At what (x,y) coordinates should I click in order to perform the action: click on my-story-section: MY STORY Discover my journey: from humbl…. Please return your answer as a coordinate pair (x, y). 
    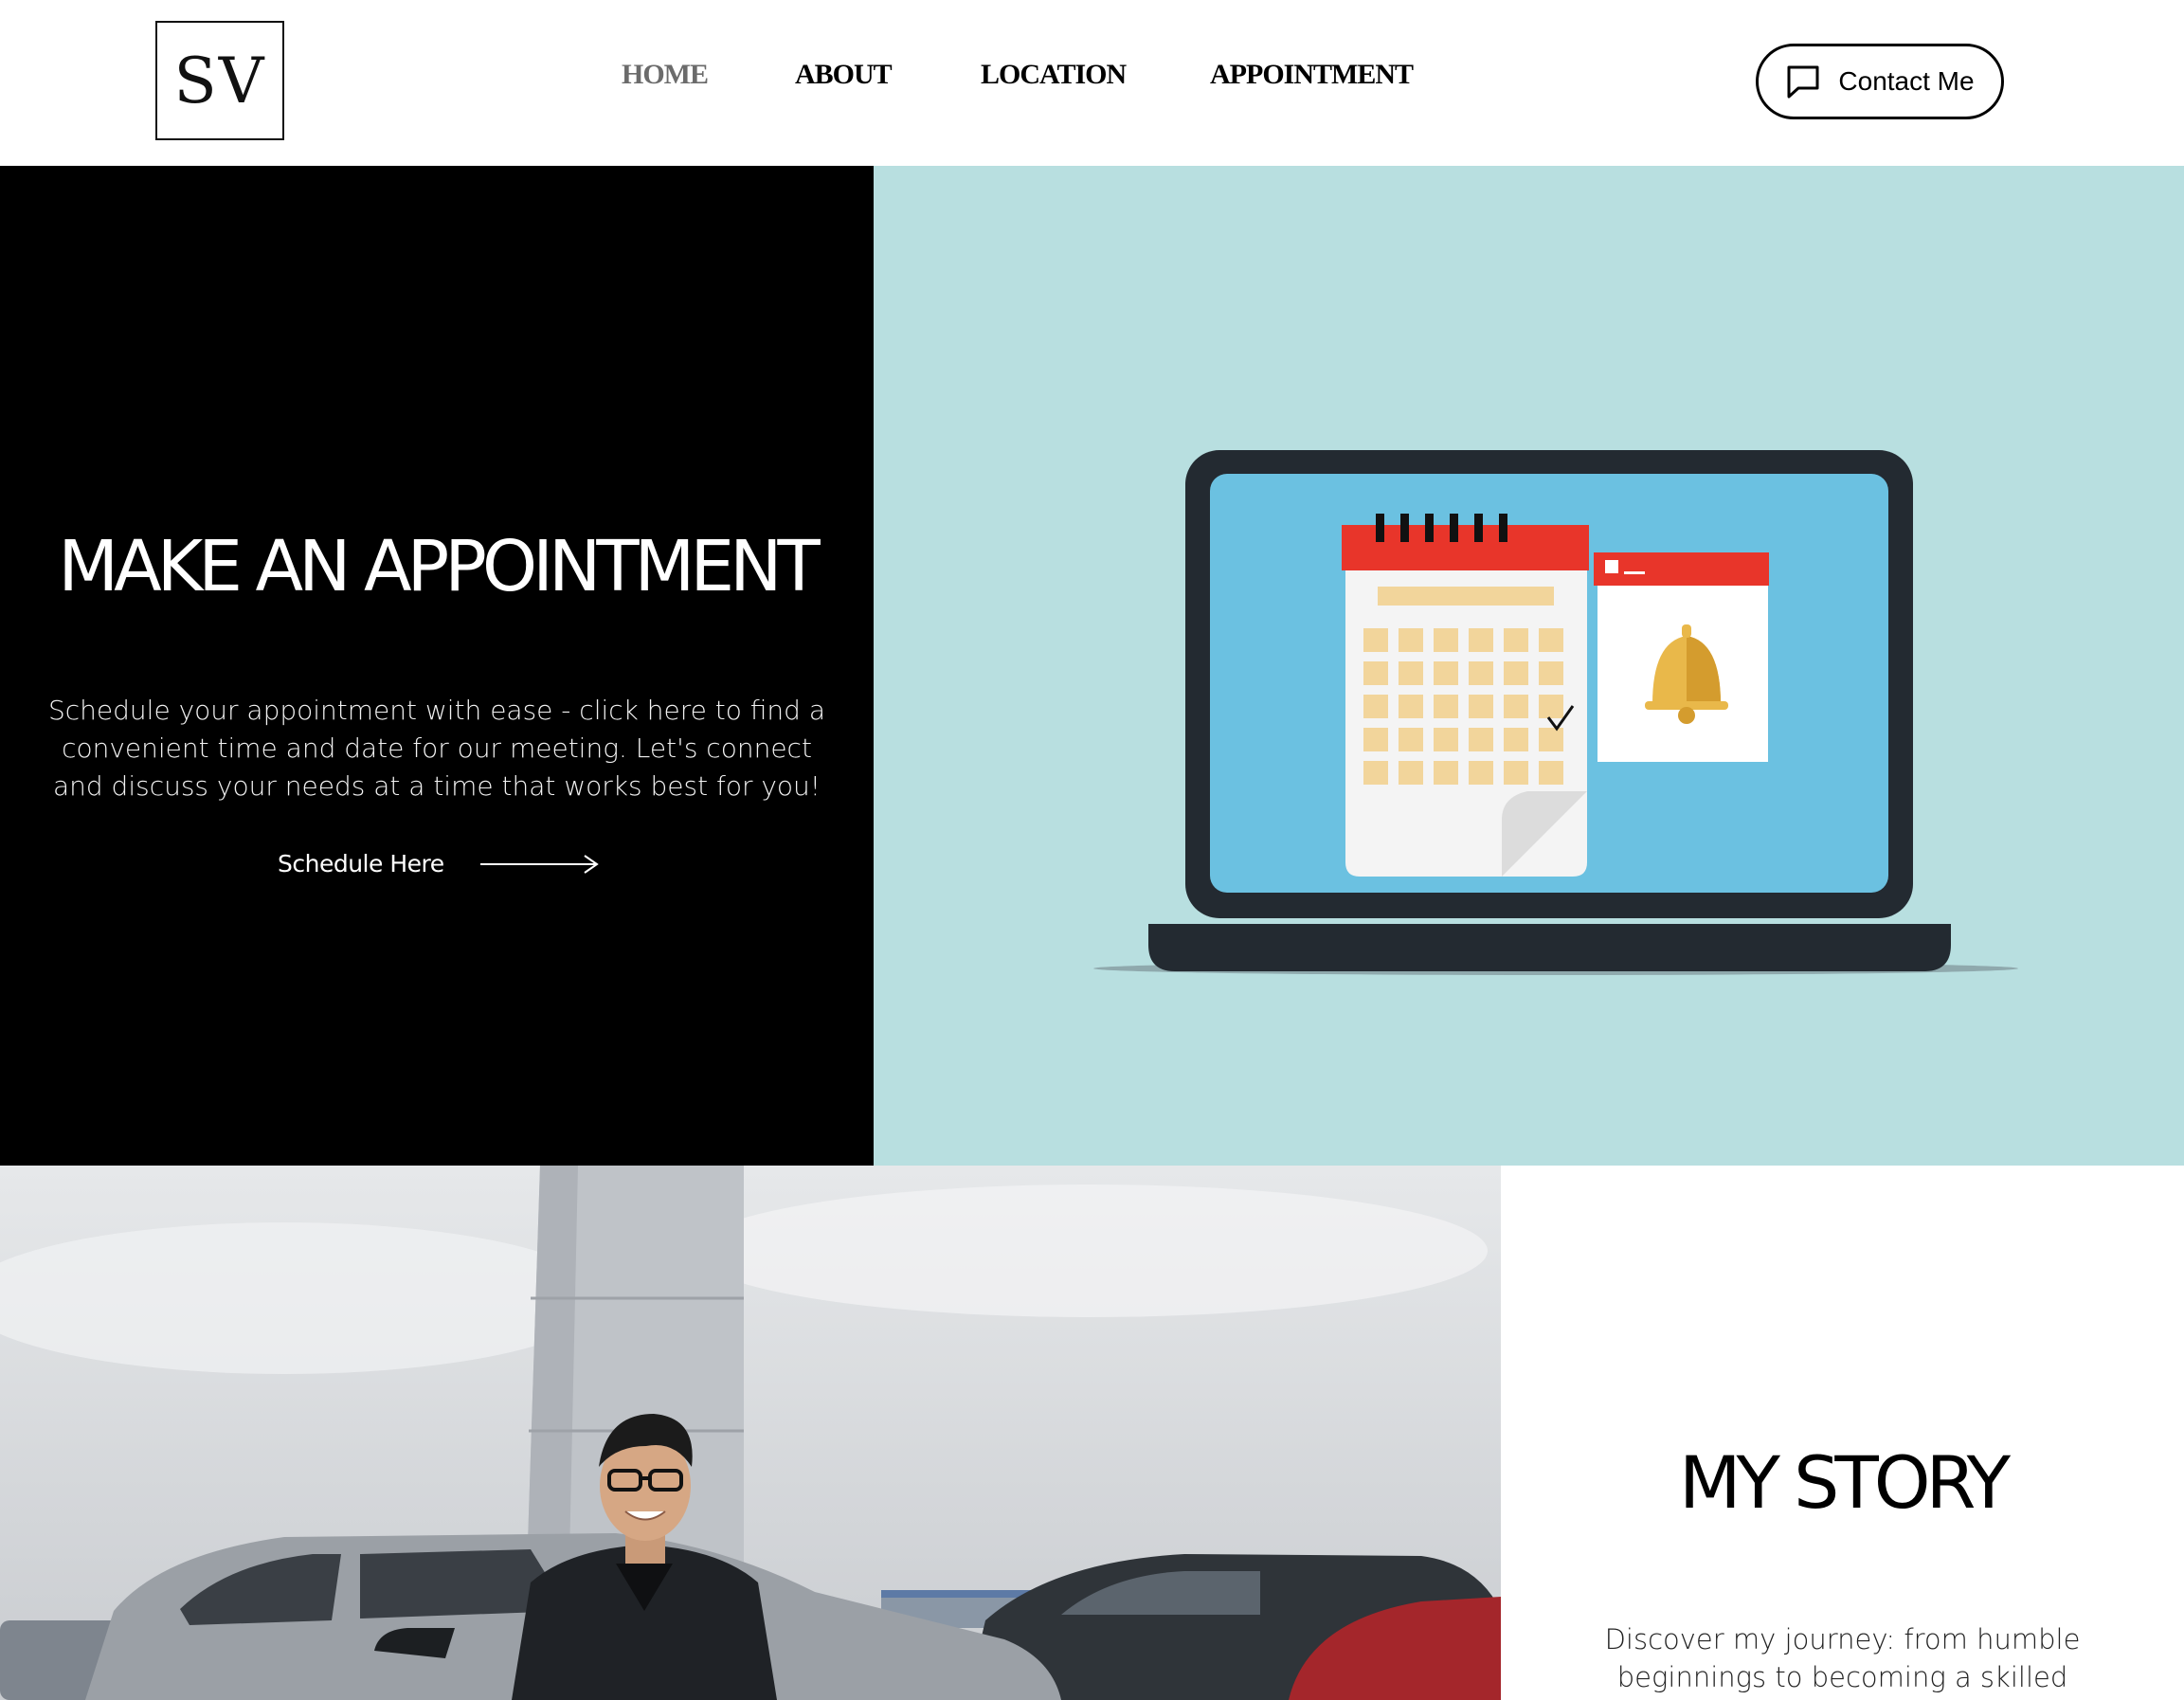
    Looking at the image, I should click on (1842, 1433).